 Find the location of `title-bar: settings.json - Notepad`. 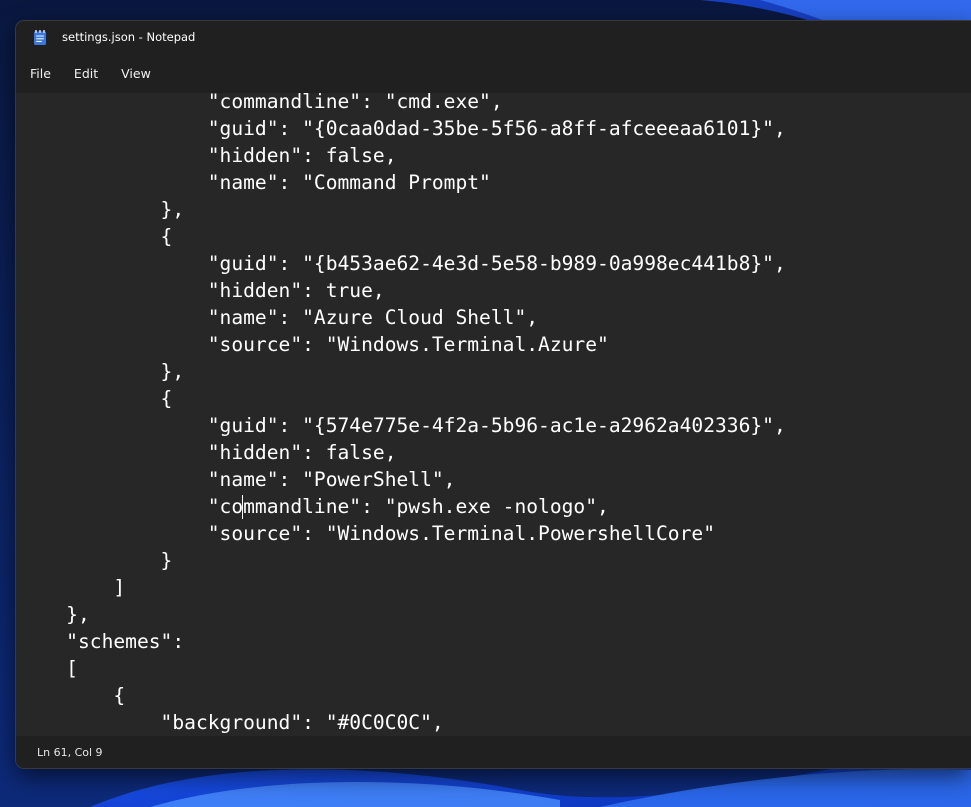

title-bar: settings.json - Notepad is located at coordinates (493, 37).